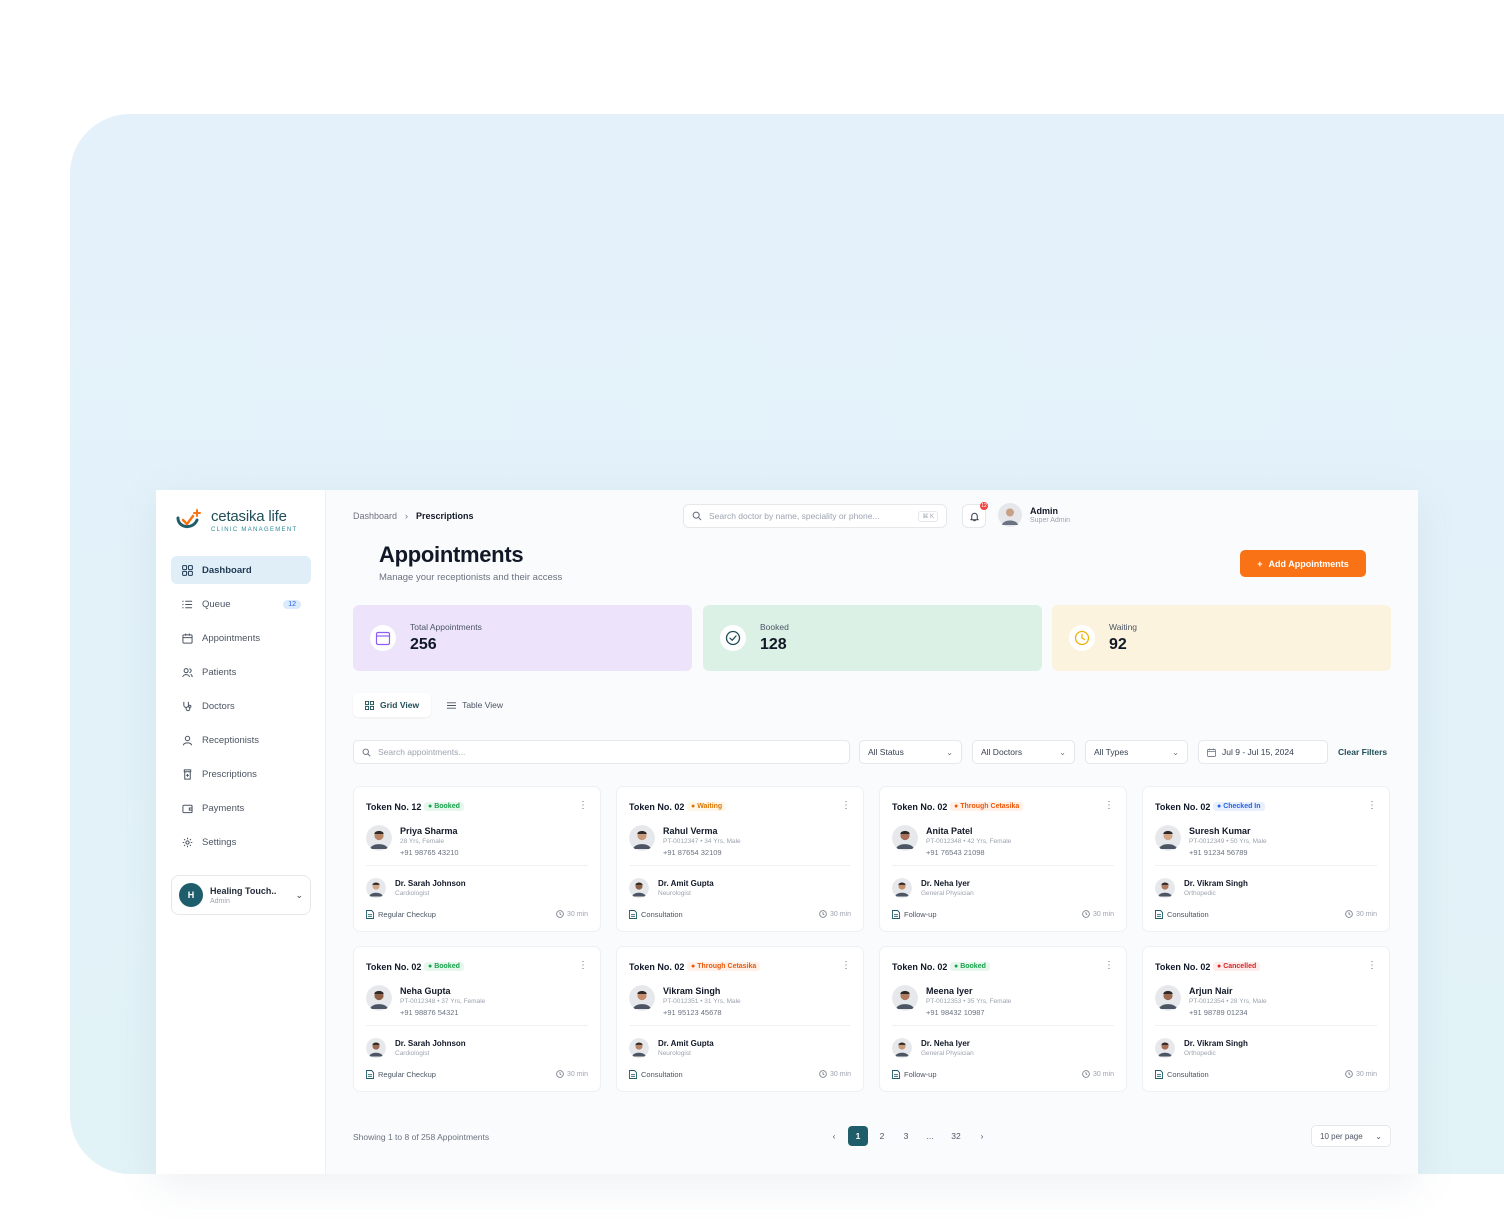  I want to click on sidebar-item-receptionists: Receptionists, so click(241, 740).